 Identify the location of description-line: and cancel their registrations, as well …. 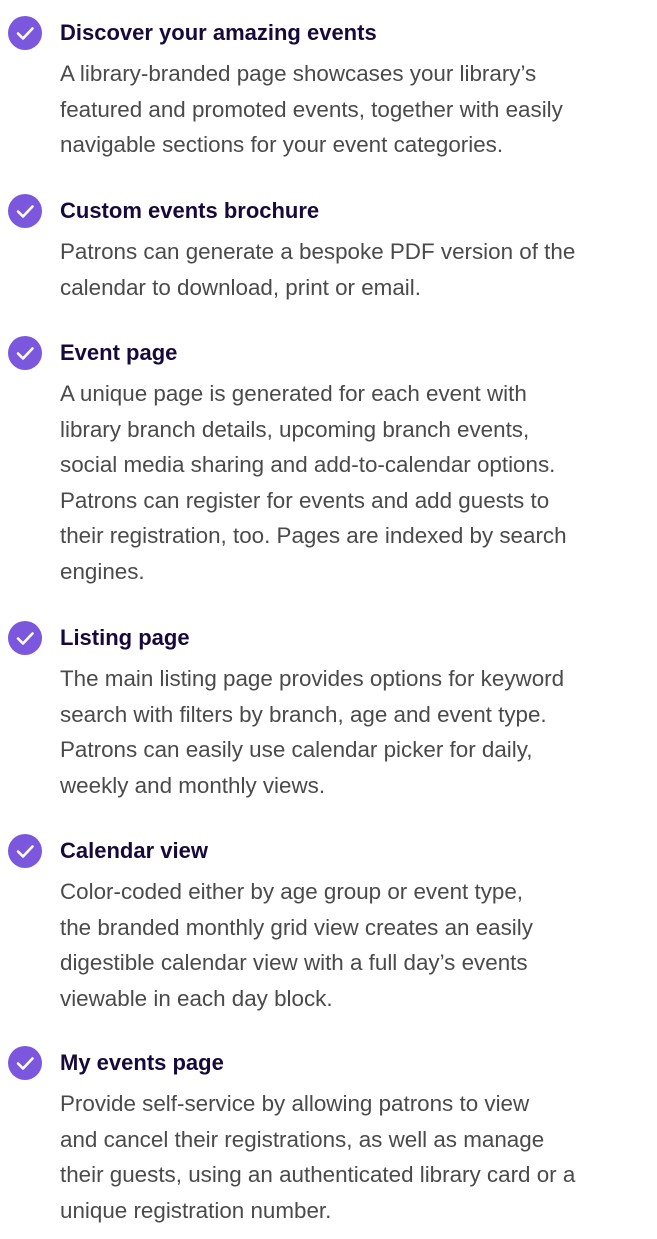
(302, 1139).